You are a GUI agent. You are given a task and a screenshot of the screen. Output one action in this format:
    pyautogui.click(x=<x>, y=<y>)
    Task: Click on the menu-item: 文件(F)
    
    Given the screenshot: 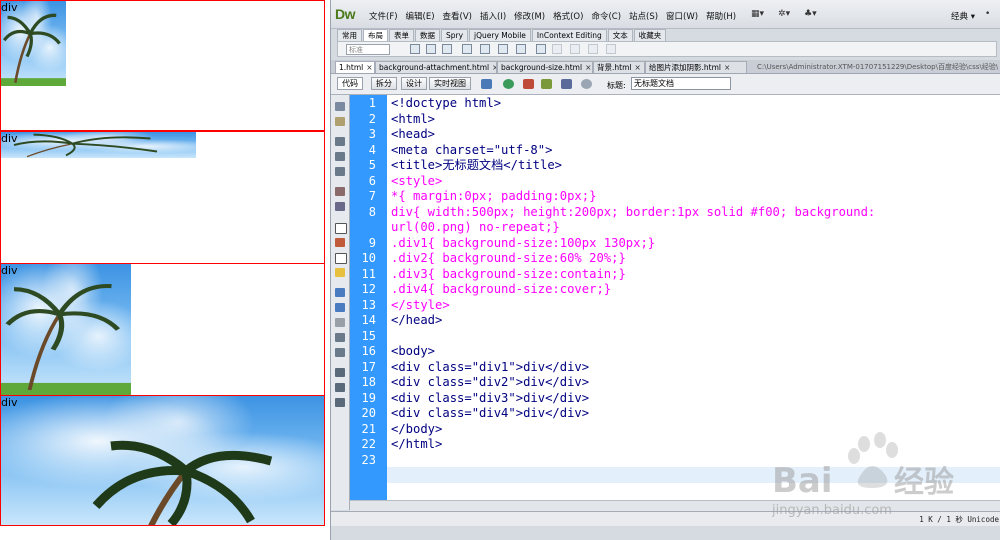 What is the action you would take?
    pyautogui.click(x=383, y=16)
    